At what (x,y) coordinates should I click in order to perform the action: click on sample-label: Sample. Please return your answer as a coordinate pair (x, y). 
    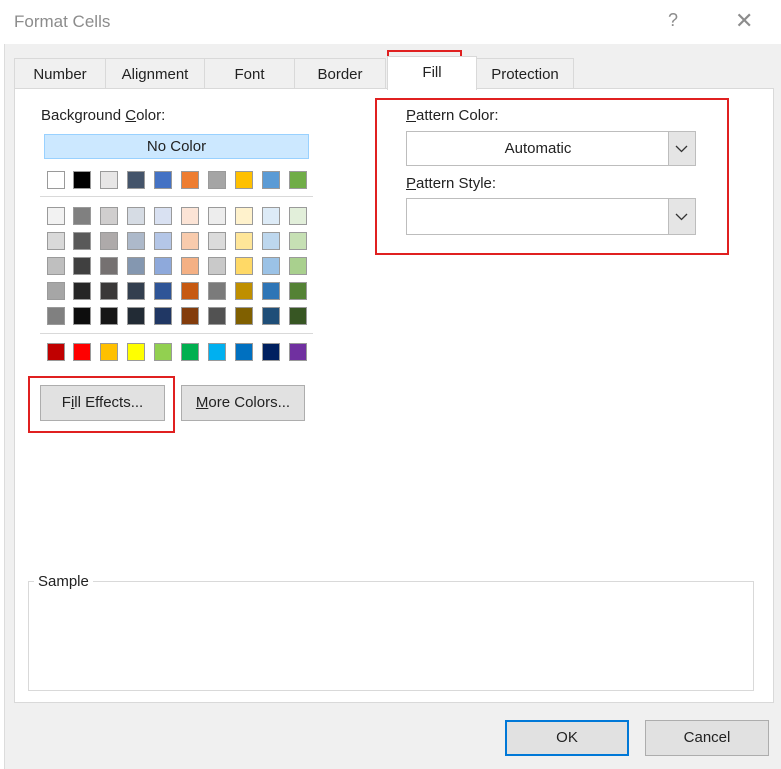
    Looking at the image, I should click on (63, 581).